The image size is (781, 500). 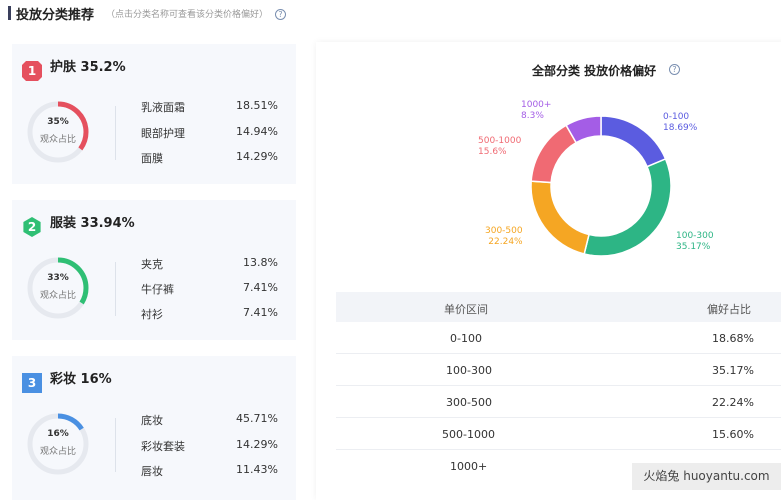 What do you see at coordinates (32, 227) in the screenshot?
I see `rank-badge-icon: 2` at bounding box center [32, 227].